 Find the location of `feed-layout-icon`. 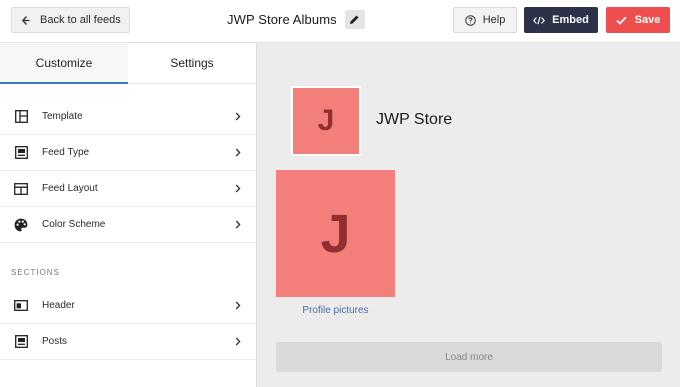

feed-layout-icon is located at coordinates (21, 189).